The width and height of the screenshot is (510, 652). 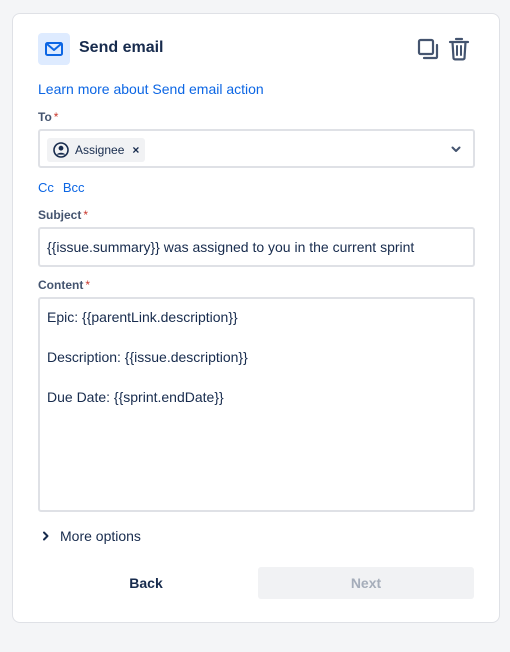 I want to click on to-select: Assignee ×, so click(x=256, y=148).